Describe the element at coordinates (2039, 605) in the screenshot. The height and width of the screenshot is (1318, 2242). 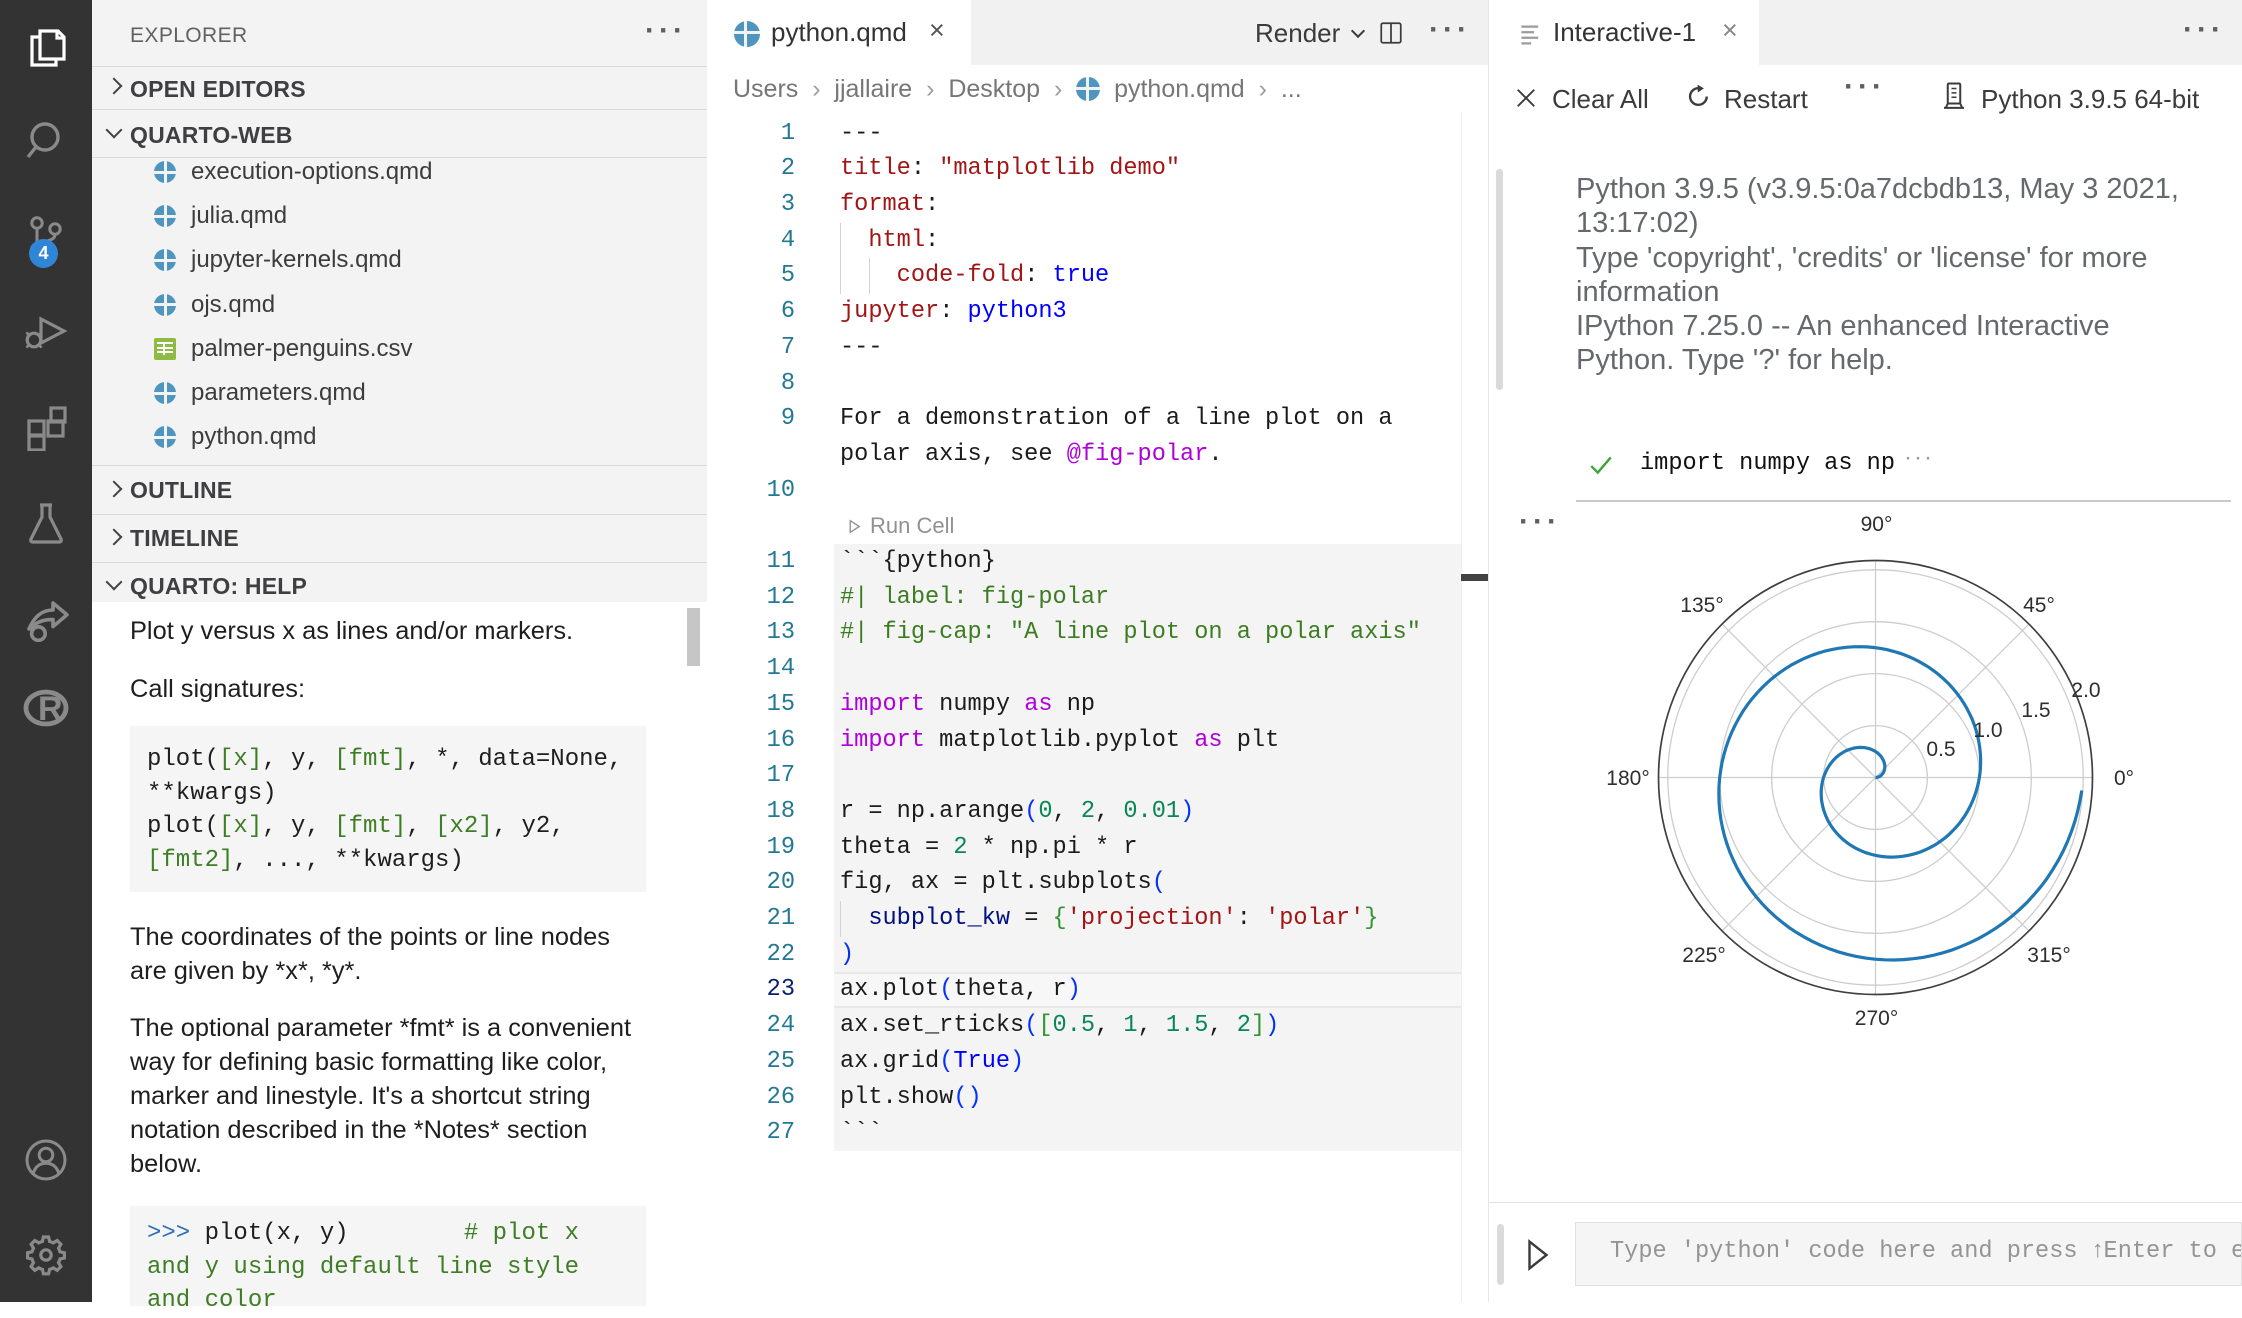
I see `svg-text: 45°` at that location.